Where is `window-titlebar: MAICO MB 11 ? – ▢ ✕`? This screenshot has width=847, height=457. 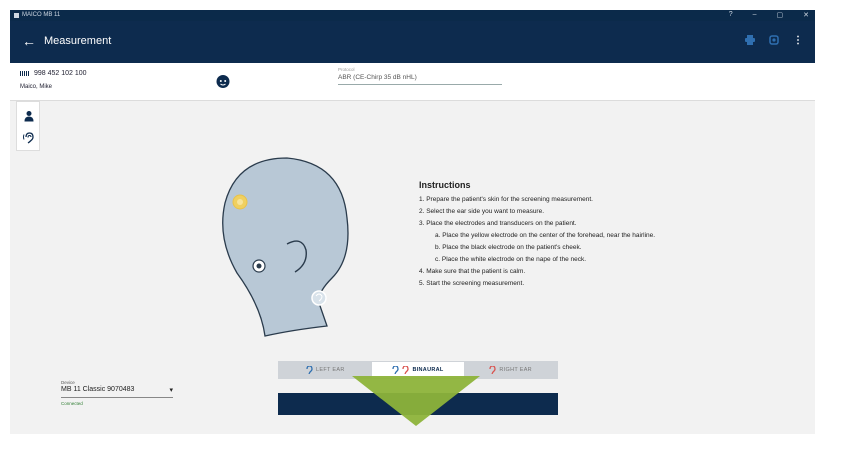 window-titlebar: MAICO MB 11 ? – ▢ ✕ is located at coordinates (412, 15).